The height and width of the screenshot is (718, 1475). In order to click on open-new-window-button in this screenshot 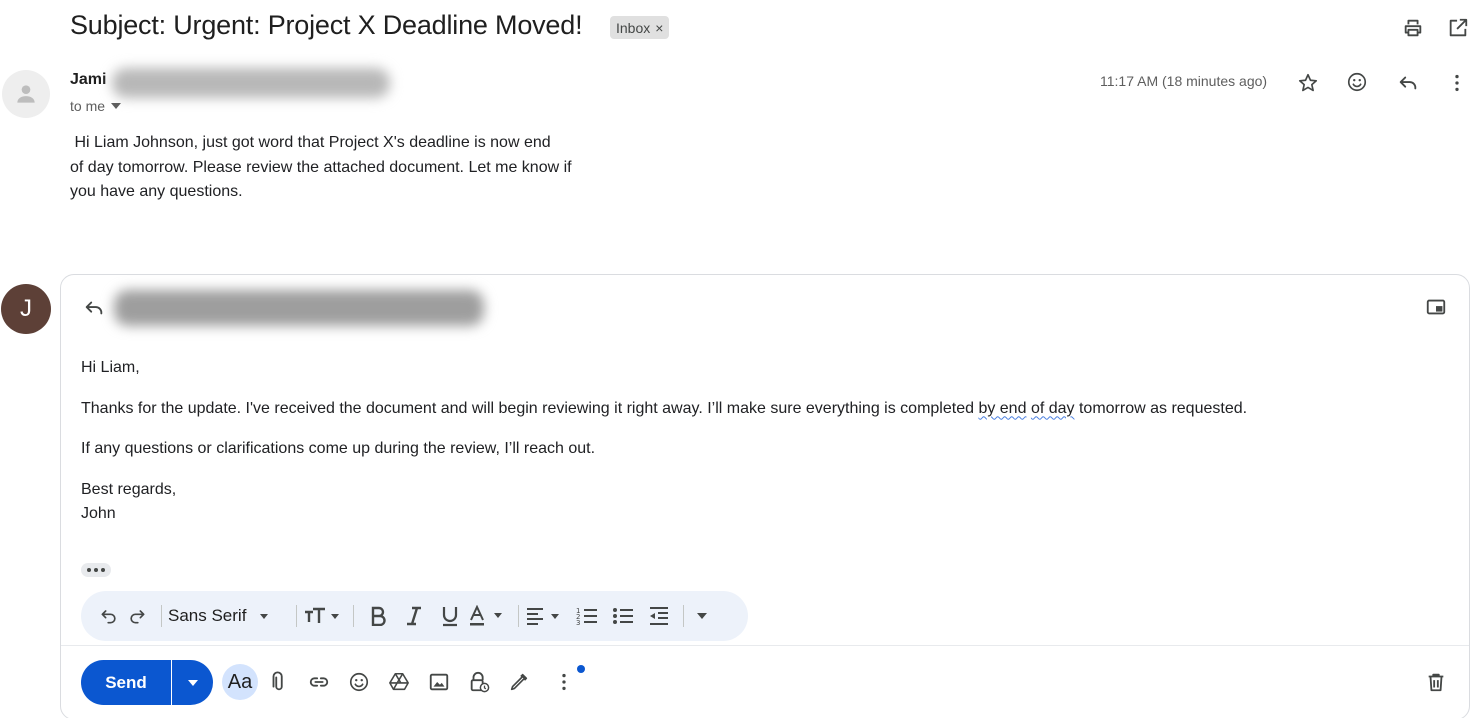, I will do `click(1458, 28)`.